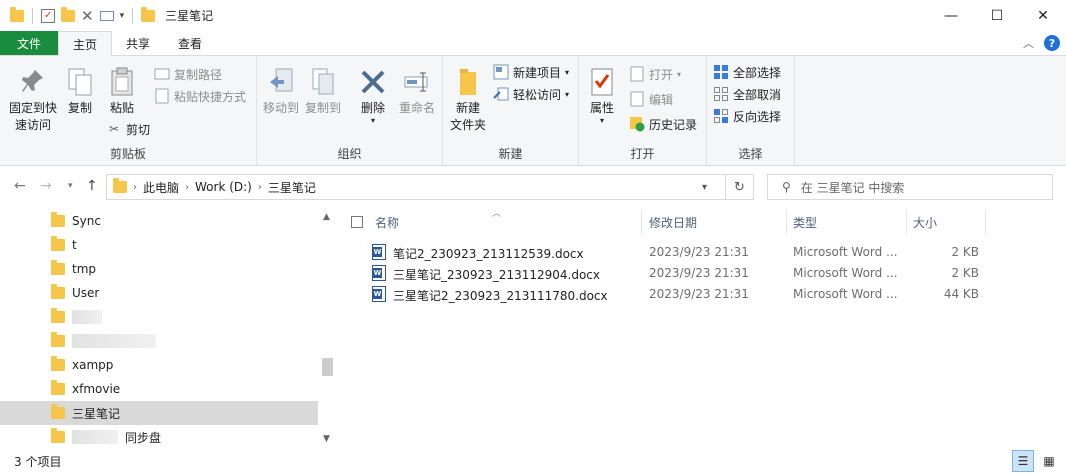  I want to click on invert-selection-label: 反向选择, so click(757, 116).